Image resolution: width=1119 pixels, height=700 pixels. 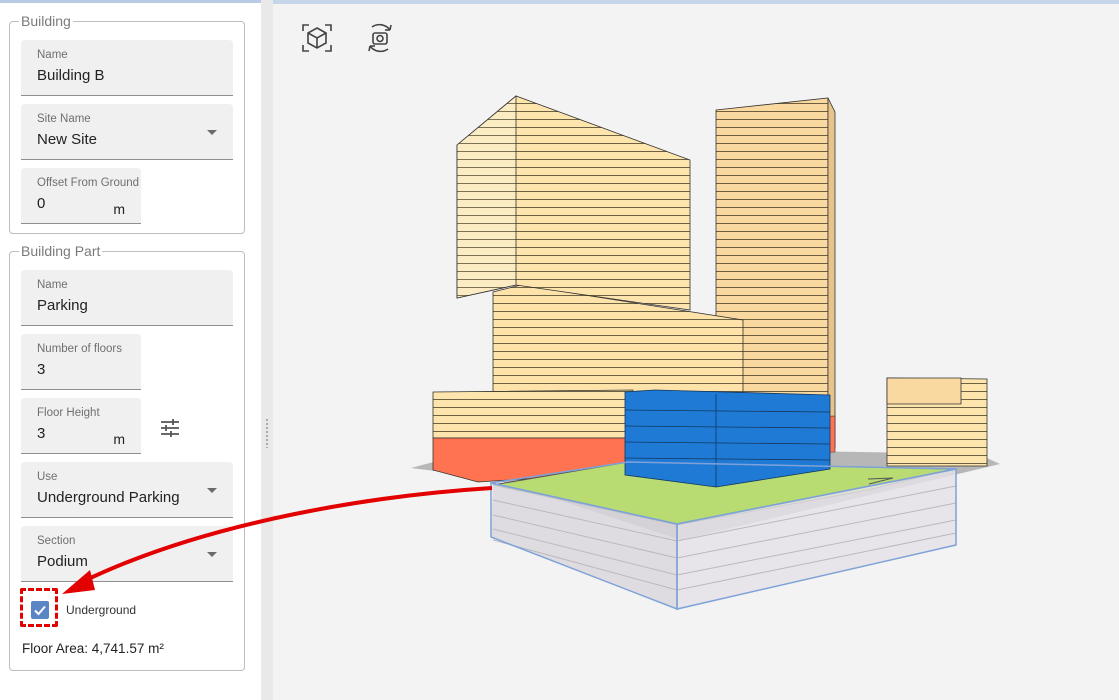 What do you see at coordinates (39, 607) in the screenshot?
I see `annotation-highlight-box` at bounding box center [39, 607].